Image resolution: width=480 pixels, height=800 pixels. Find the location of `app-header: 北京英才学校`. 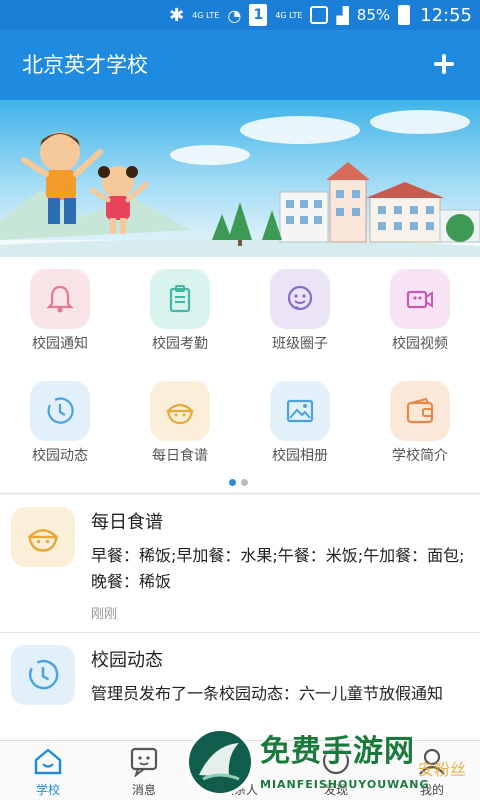

app-header: 北京英才学校 is located at coordinates (240, 65).